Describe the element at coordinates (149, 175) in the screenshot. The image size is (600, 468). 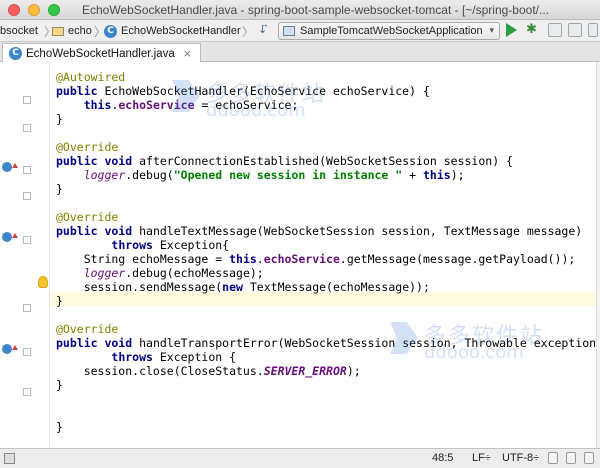
I see `code-token: .debug(` at that location.